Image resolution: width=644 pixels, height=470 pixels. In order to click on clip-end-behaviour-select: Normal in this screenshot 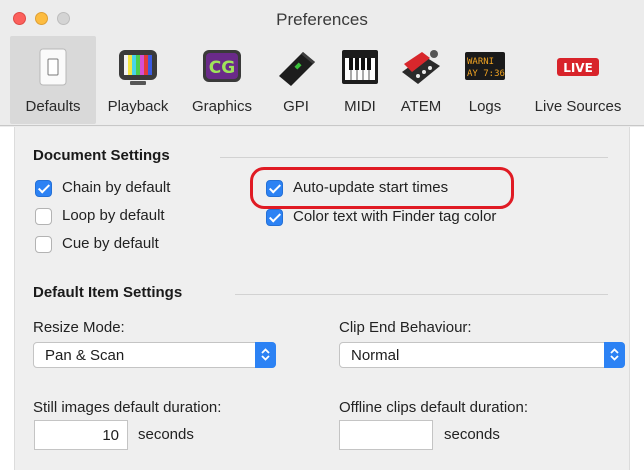, I will do `click(482, 355)`.